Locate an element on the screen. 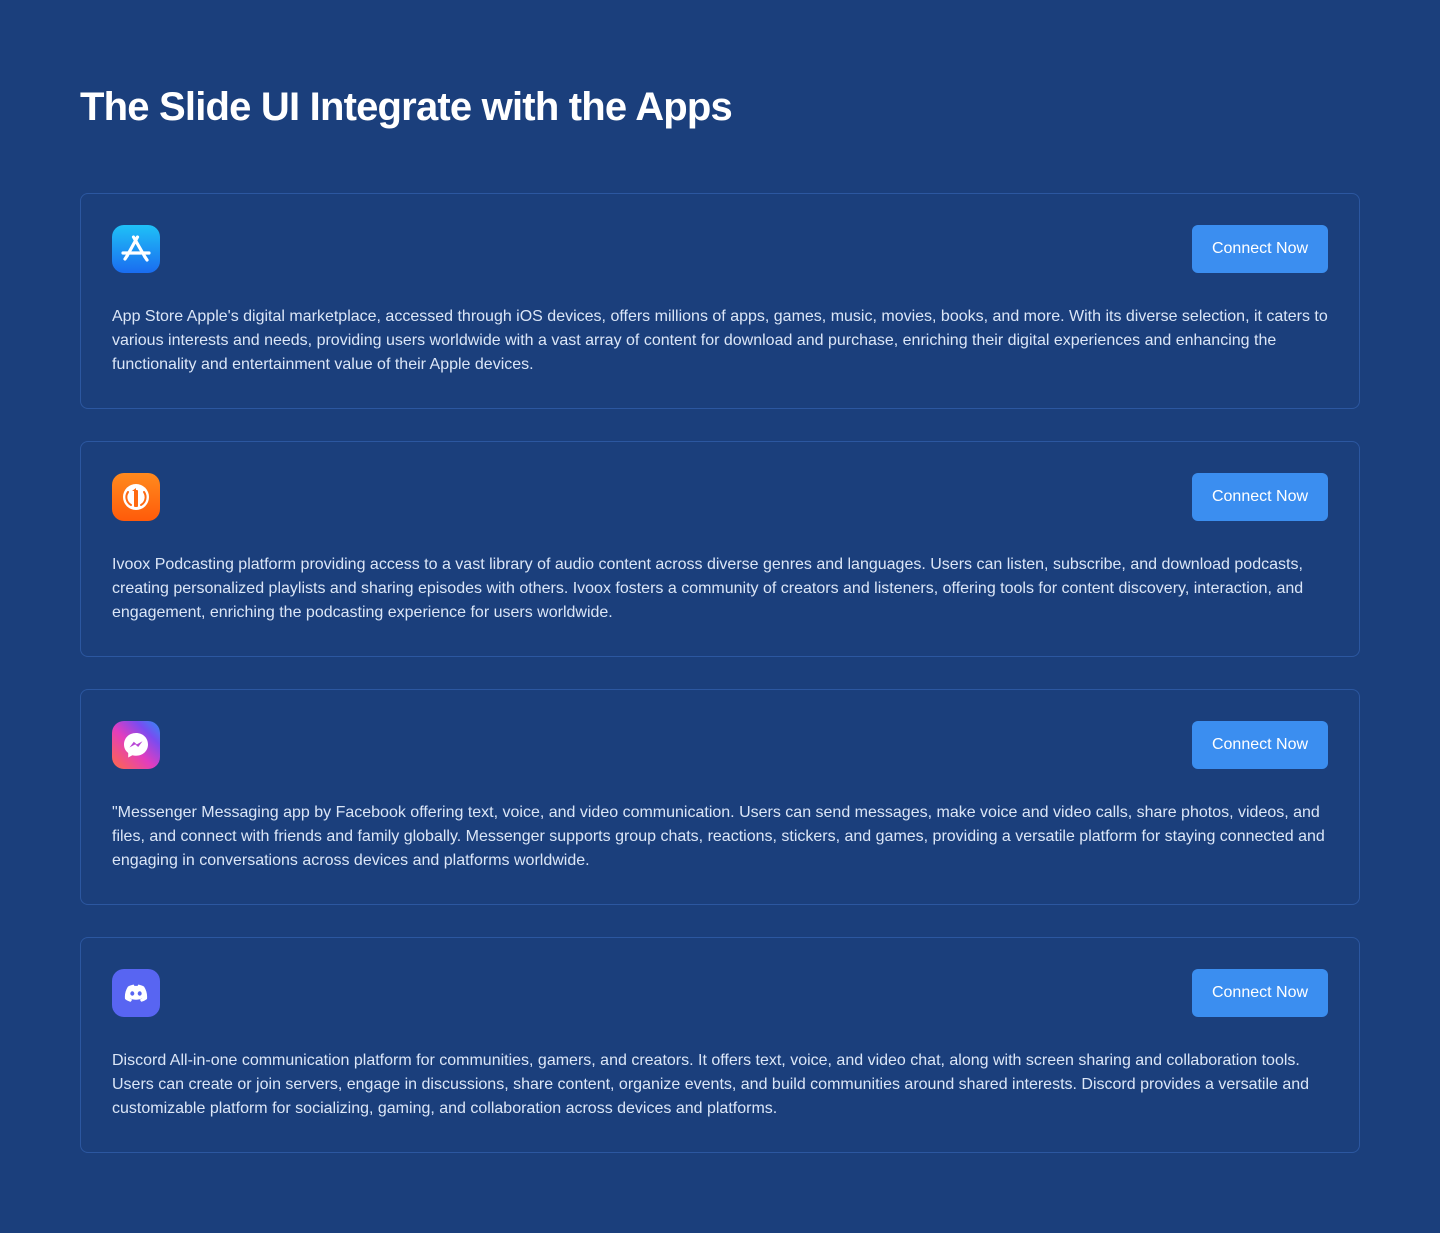 The width and height of the screenshot is (1440, 1233). ivoox-icon is located at coordinates (136, 497).